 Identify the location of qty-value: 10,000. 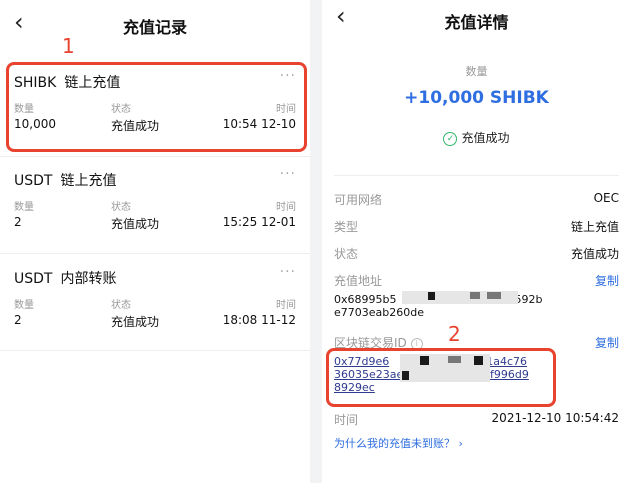
(35, 124).